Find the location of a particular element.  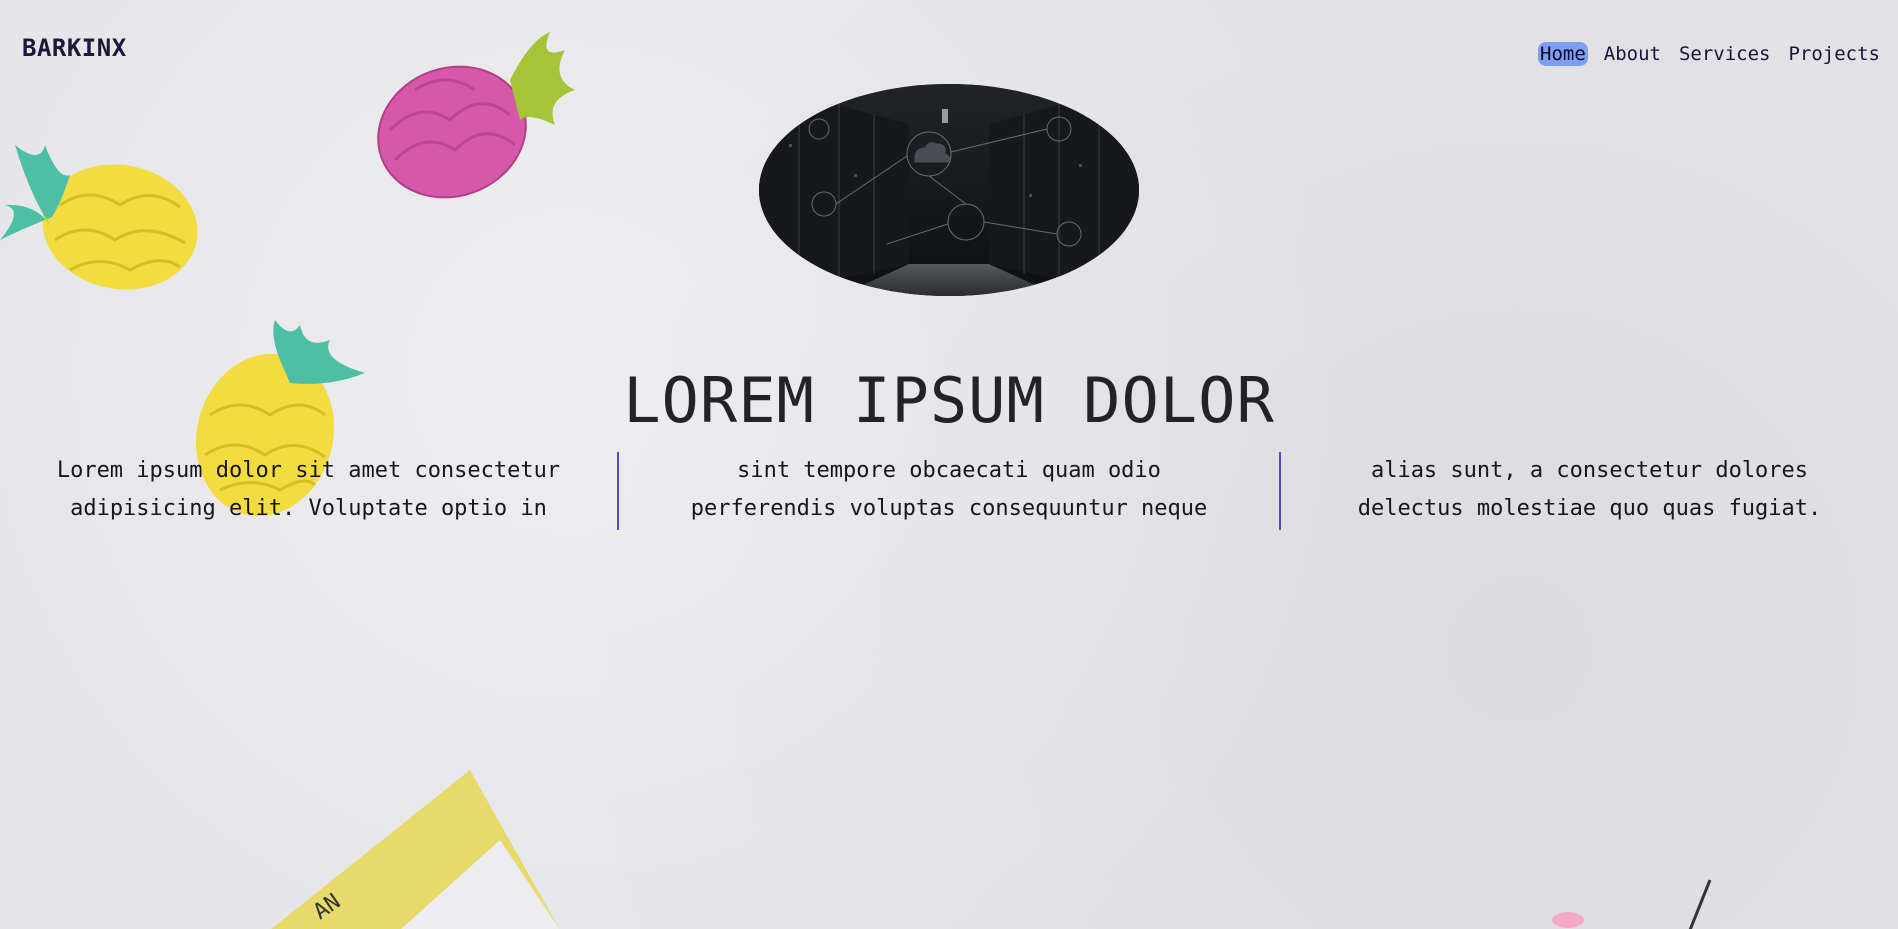

nav-home-link: Home is located at coordinates (1563, 54).